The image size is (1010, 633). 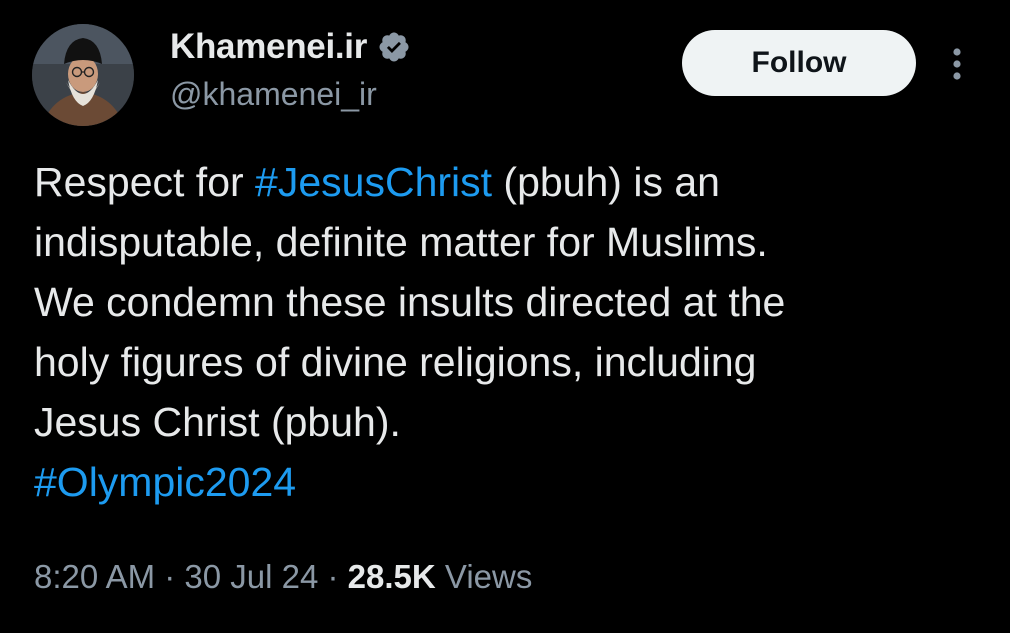 What do you see at coordinates (391, 576) in the screenshot?
I see `views-count: 28.5K` at bounding box center [391, 576].